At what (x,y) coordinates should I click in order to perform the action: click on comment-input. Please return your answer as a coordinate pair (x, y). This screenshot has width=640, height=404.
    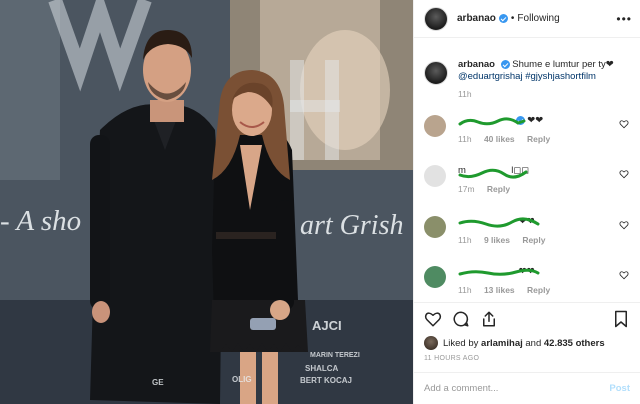
    Looking at the image, I should click on (517, 388).